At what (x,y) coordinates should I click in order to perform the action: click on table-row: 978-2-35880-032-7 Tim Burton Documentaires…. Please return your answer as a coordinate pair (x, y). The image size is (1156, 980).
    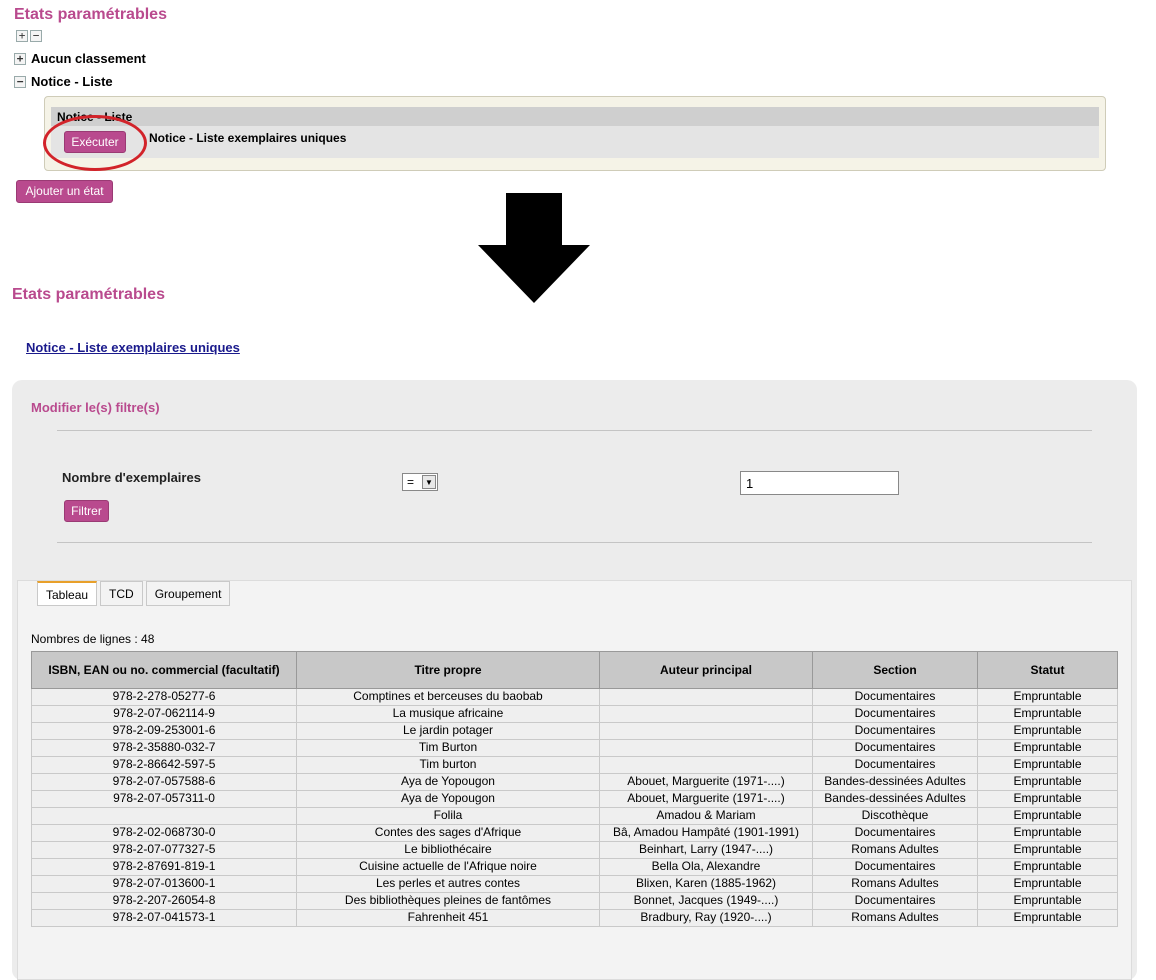
    Looking at the image, I should click on (574, 748).